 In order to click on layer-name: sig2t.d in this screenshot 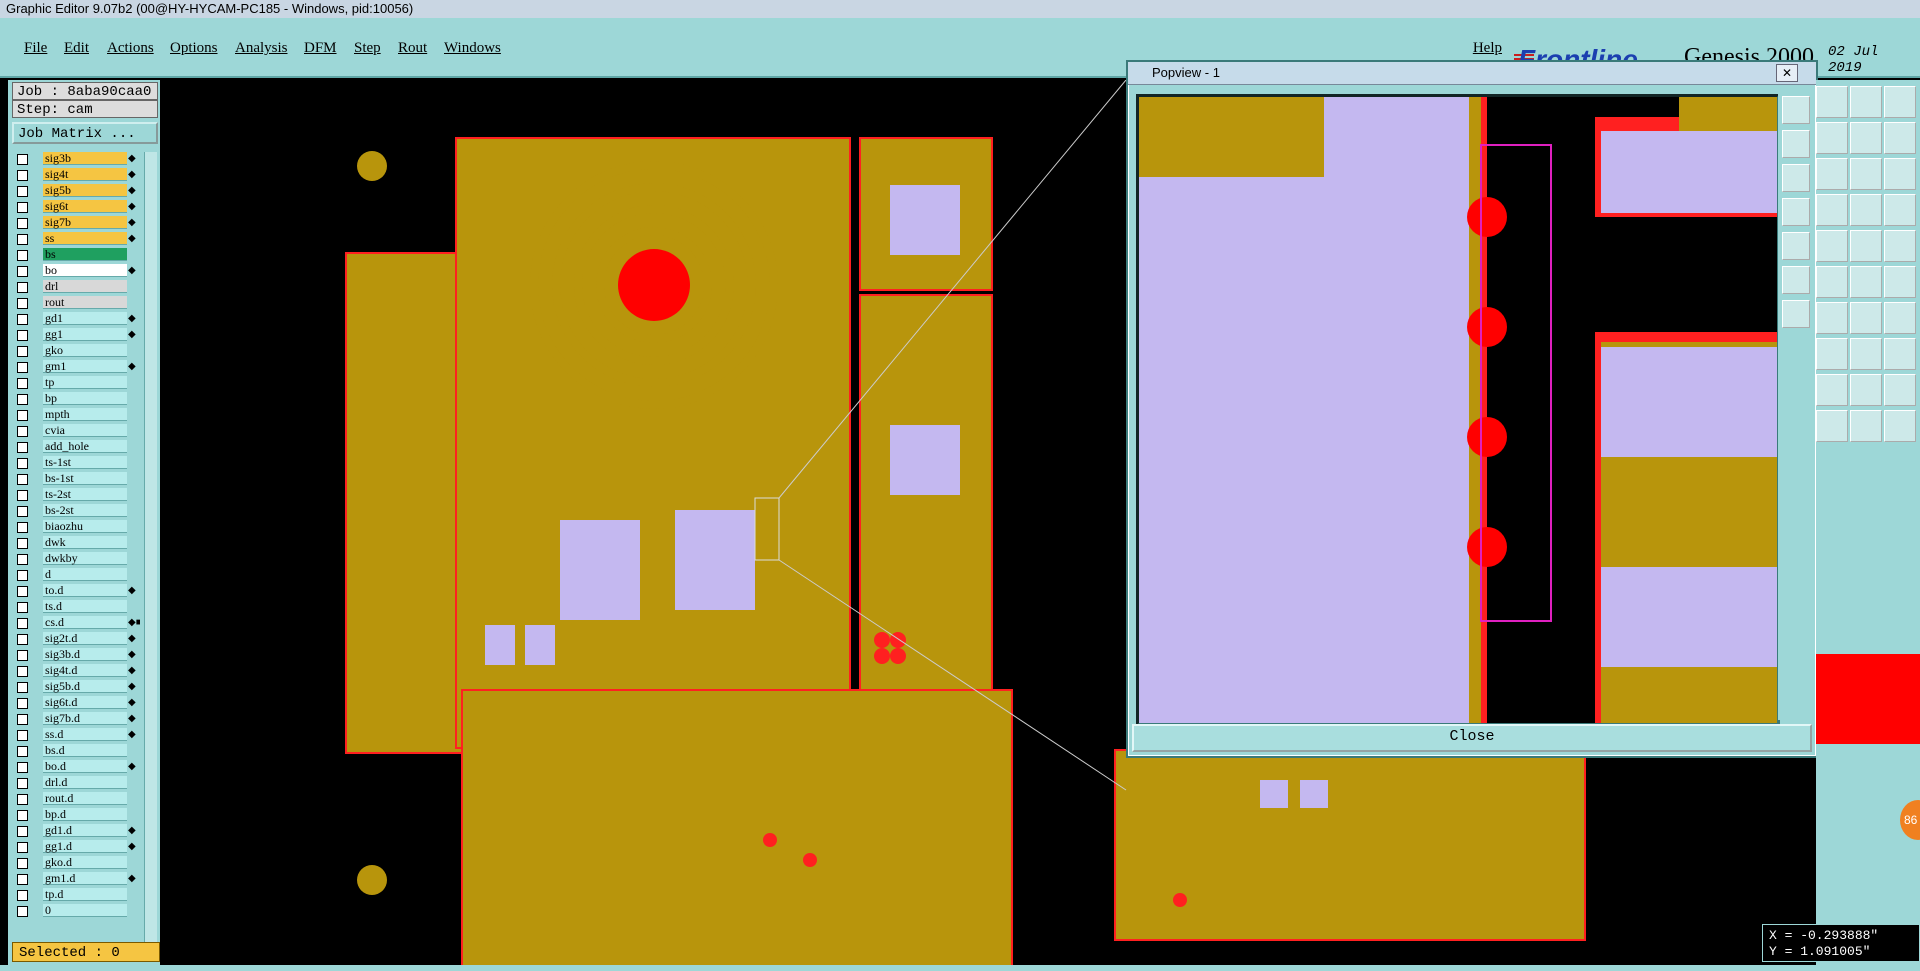, I will do `click(85, 638)`.